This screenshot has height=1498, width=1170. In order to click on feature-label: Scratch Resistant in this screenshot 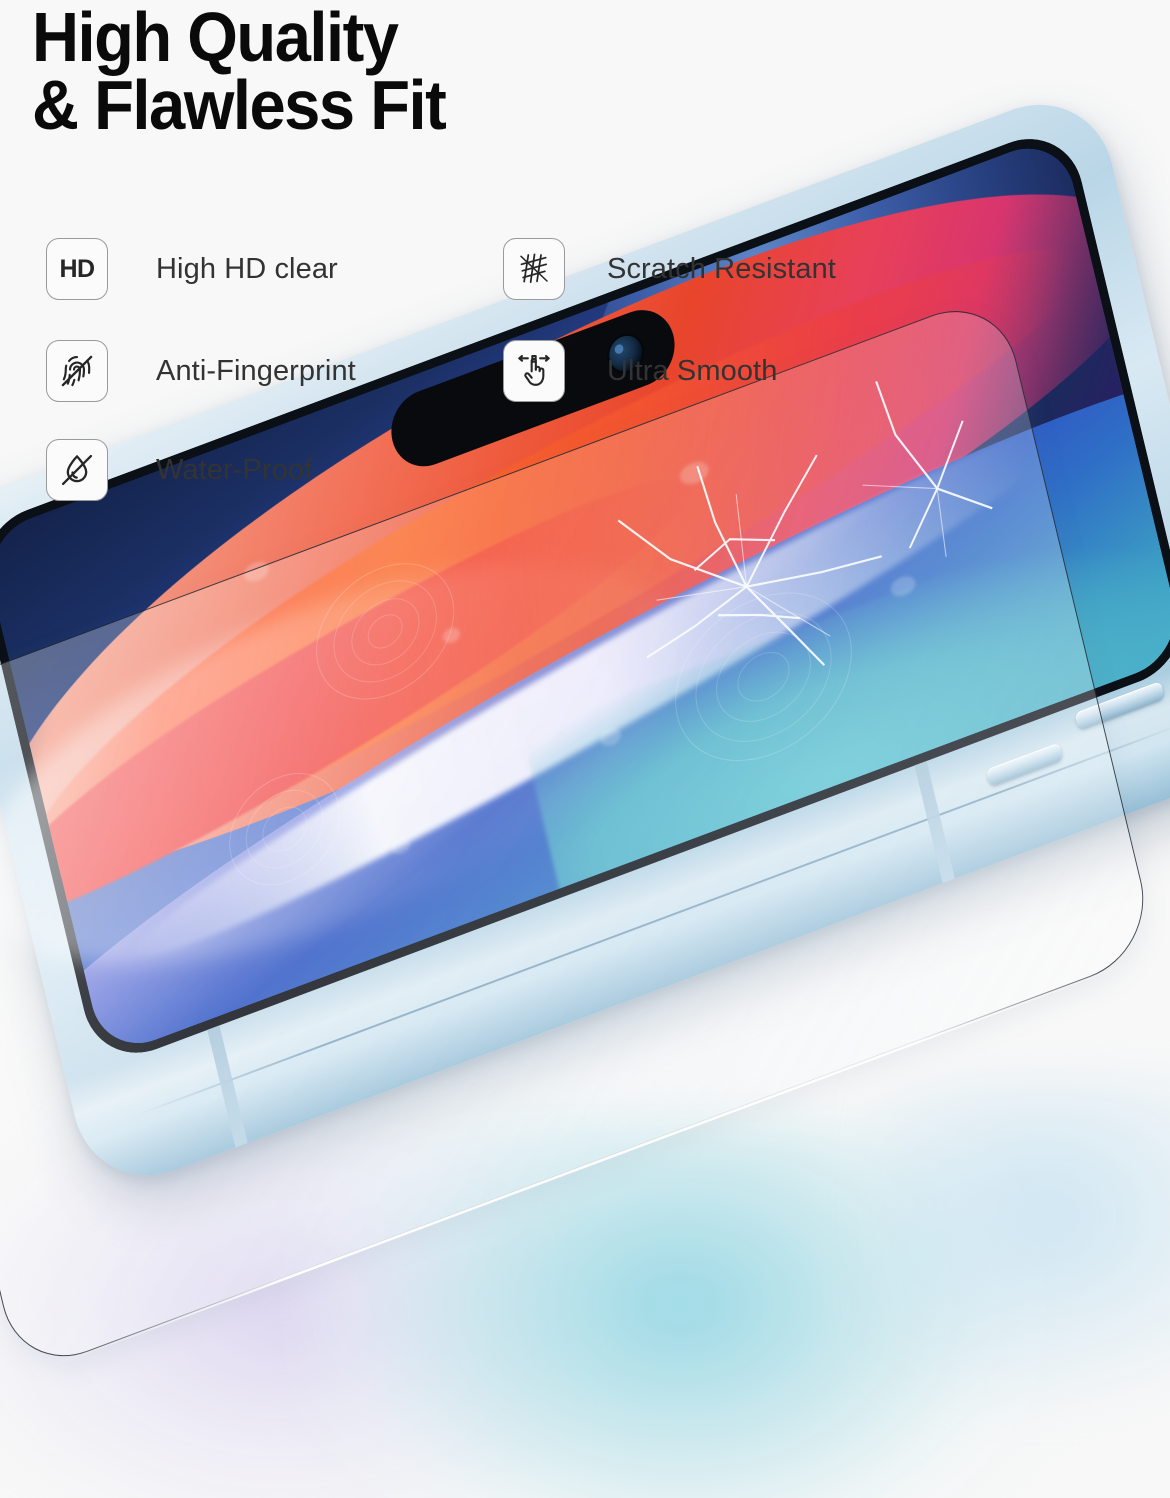, I will do `click(721, 268)`.